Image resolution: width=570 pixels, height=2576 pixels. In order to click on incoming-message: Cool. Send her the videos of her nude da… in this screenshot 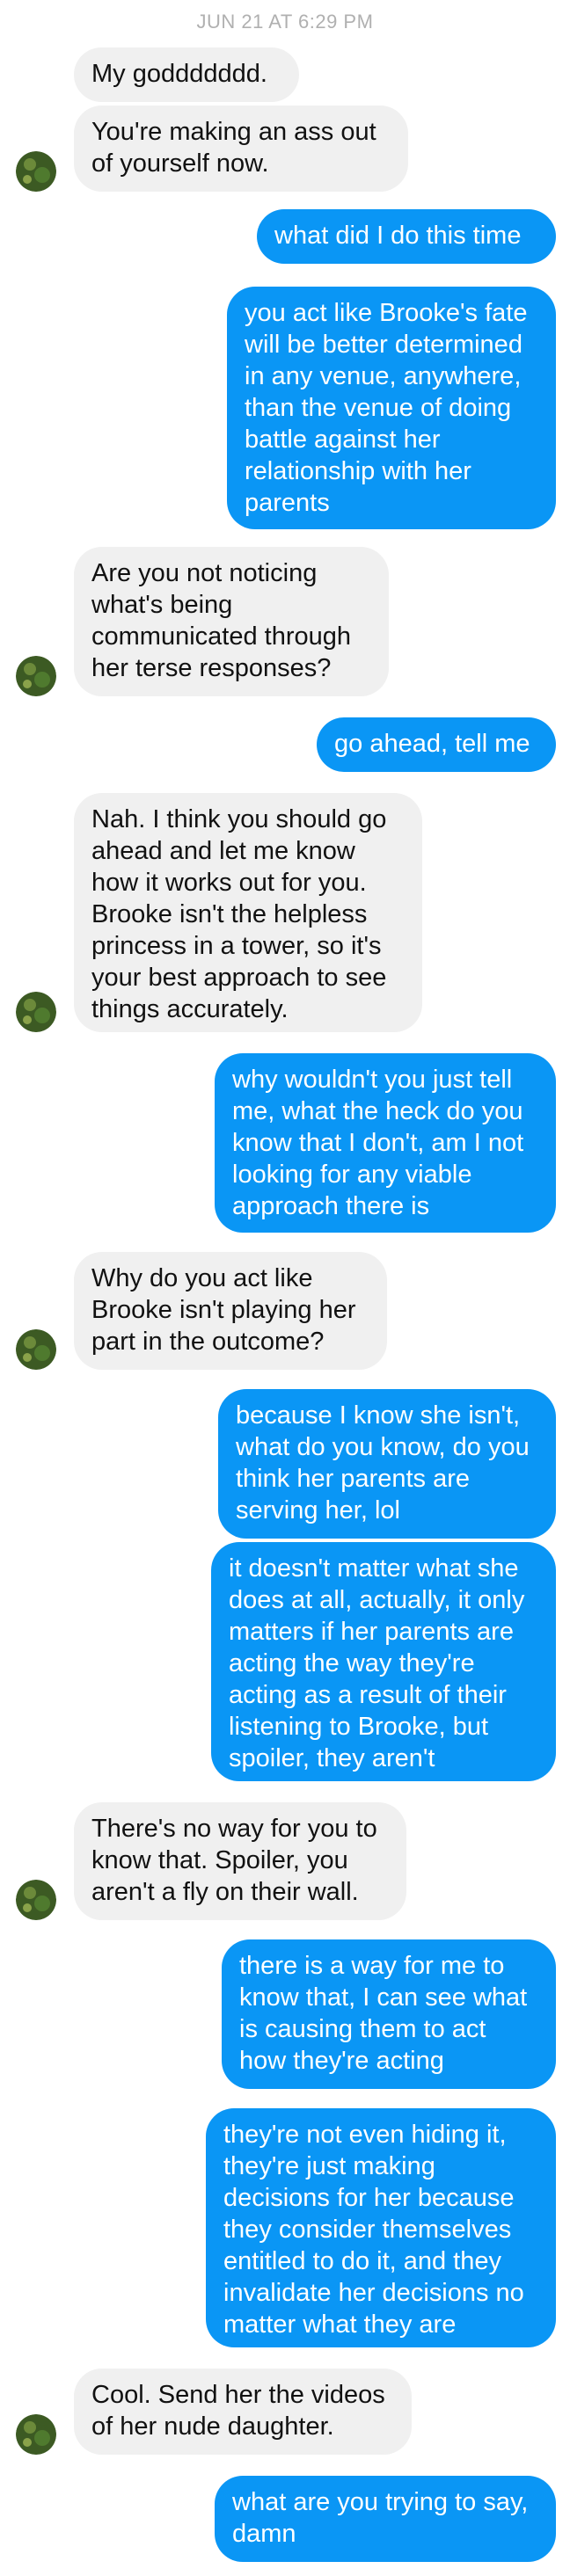, I will do `click(243, 2412)`.